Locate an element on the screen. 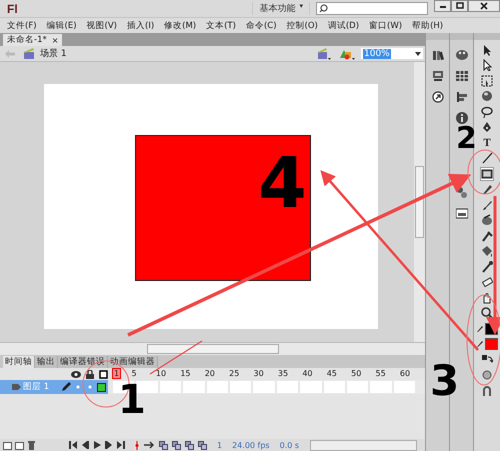  scene-label: 场景 1 is located at coordinates (53, 54).